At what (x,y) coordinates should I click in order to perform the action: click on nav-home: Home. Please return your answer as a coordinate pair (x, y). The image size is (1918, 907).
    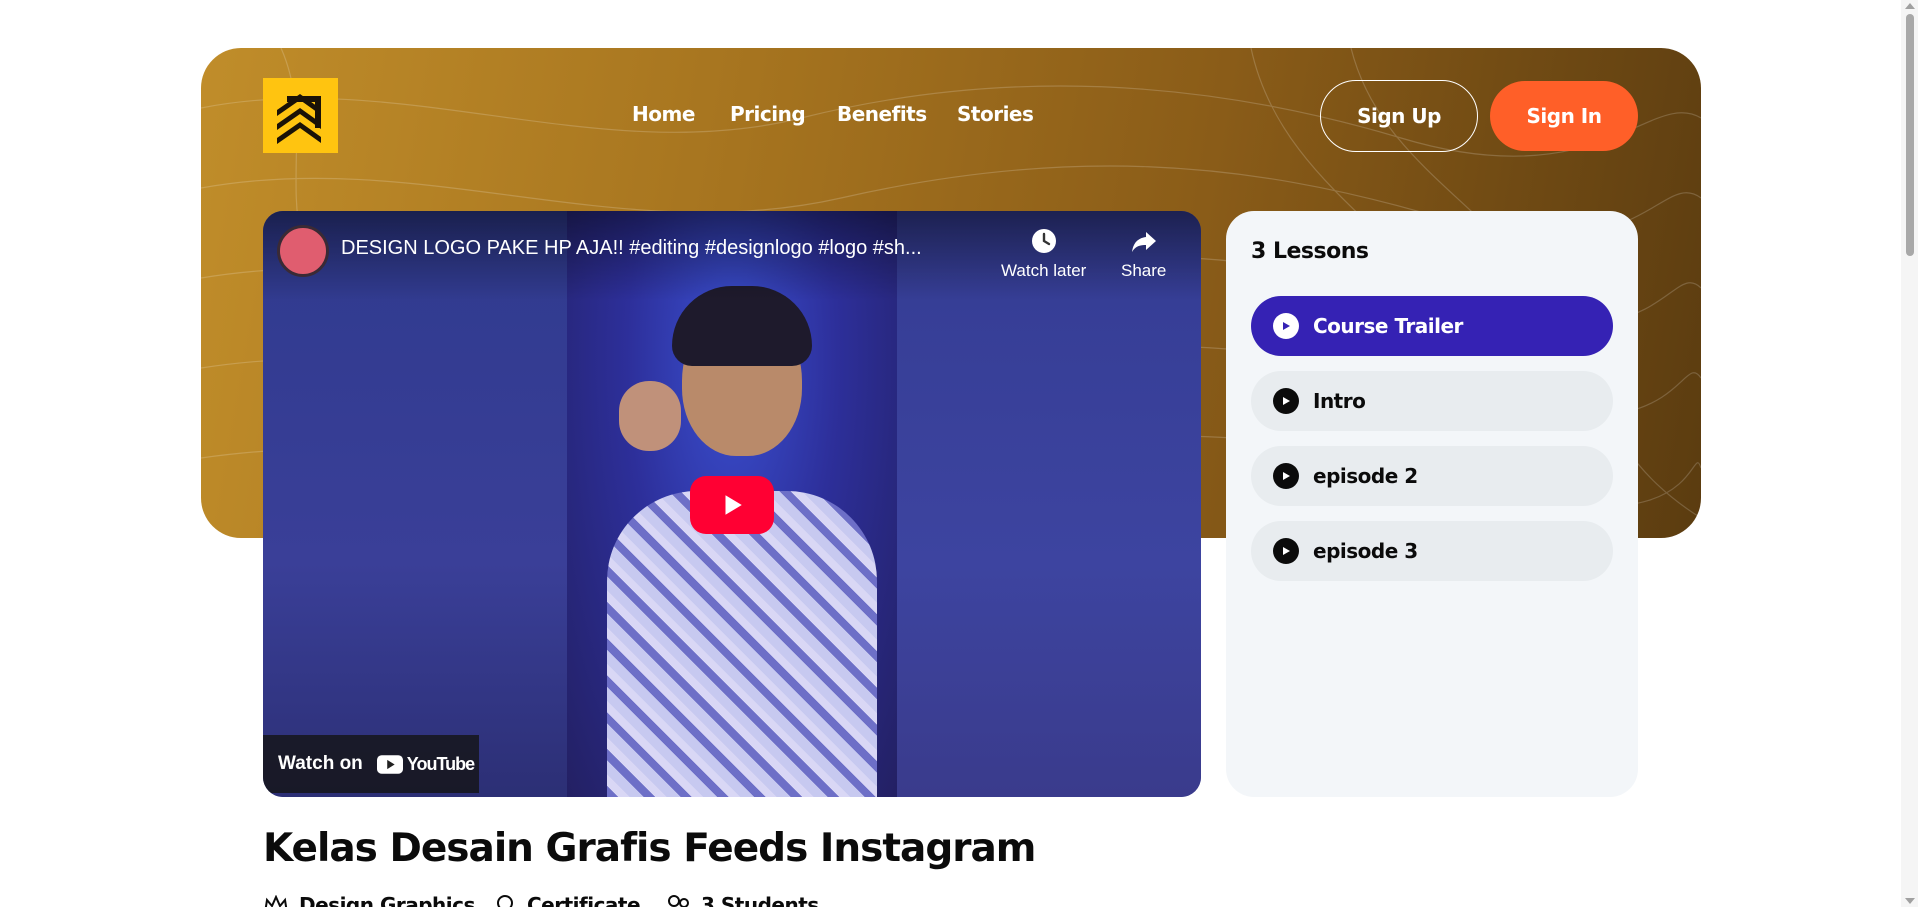
    Looking at the image, I should click on (663, 114).